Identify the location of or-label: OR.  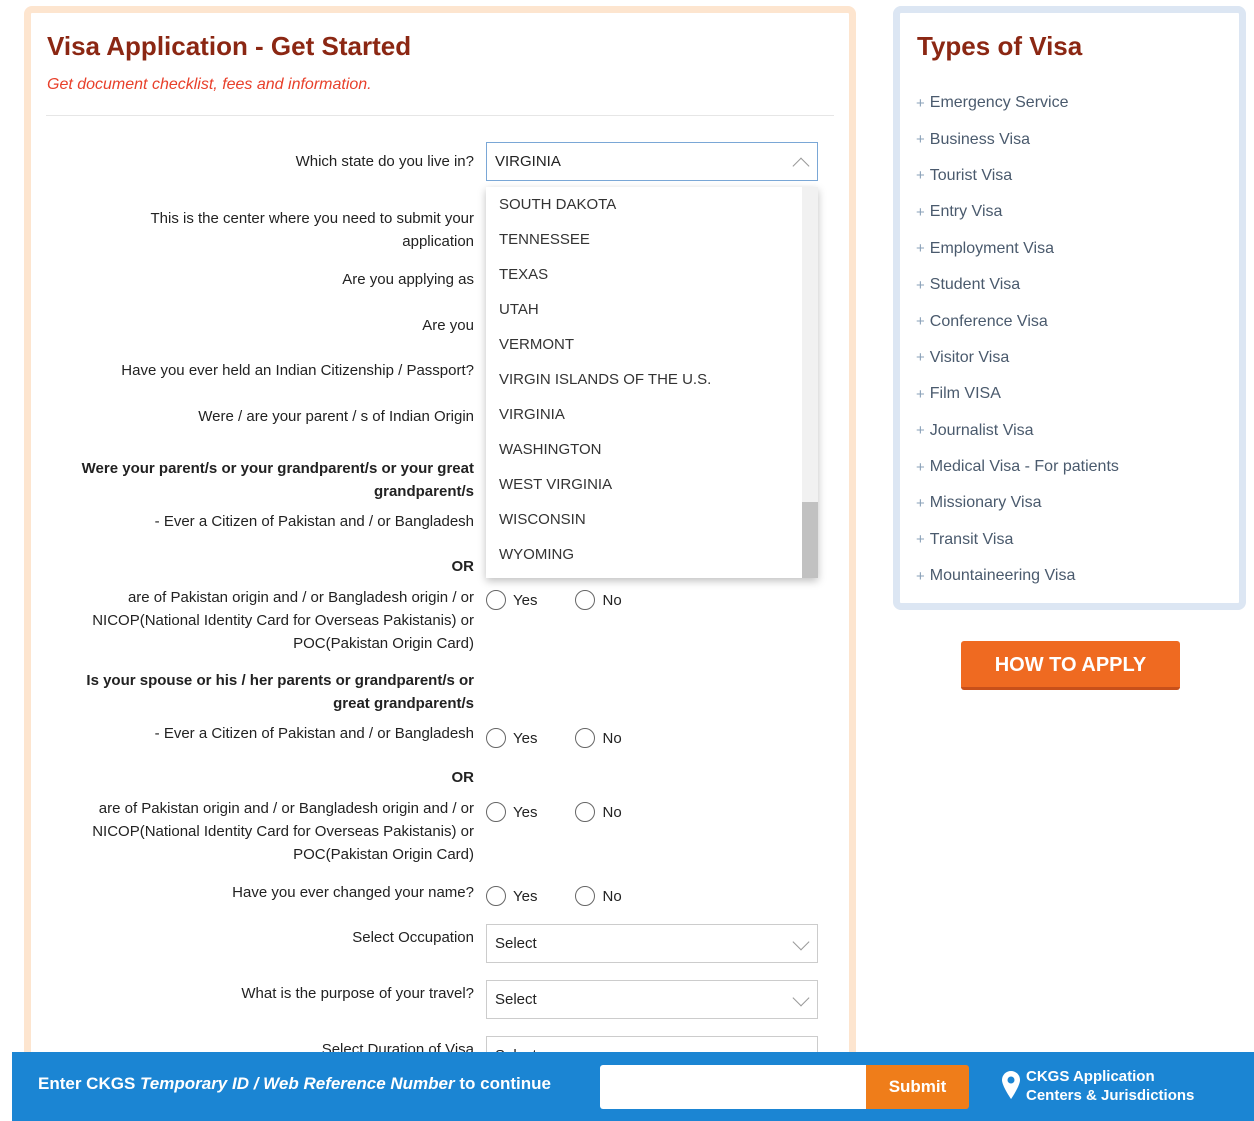
(463, 566).